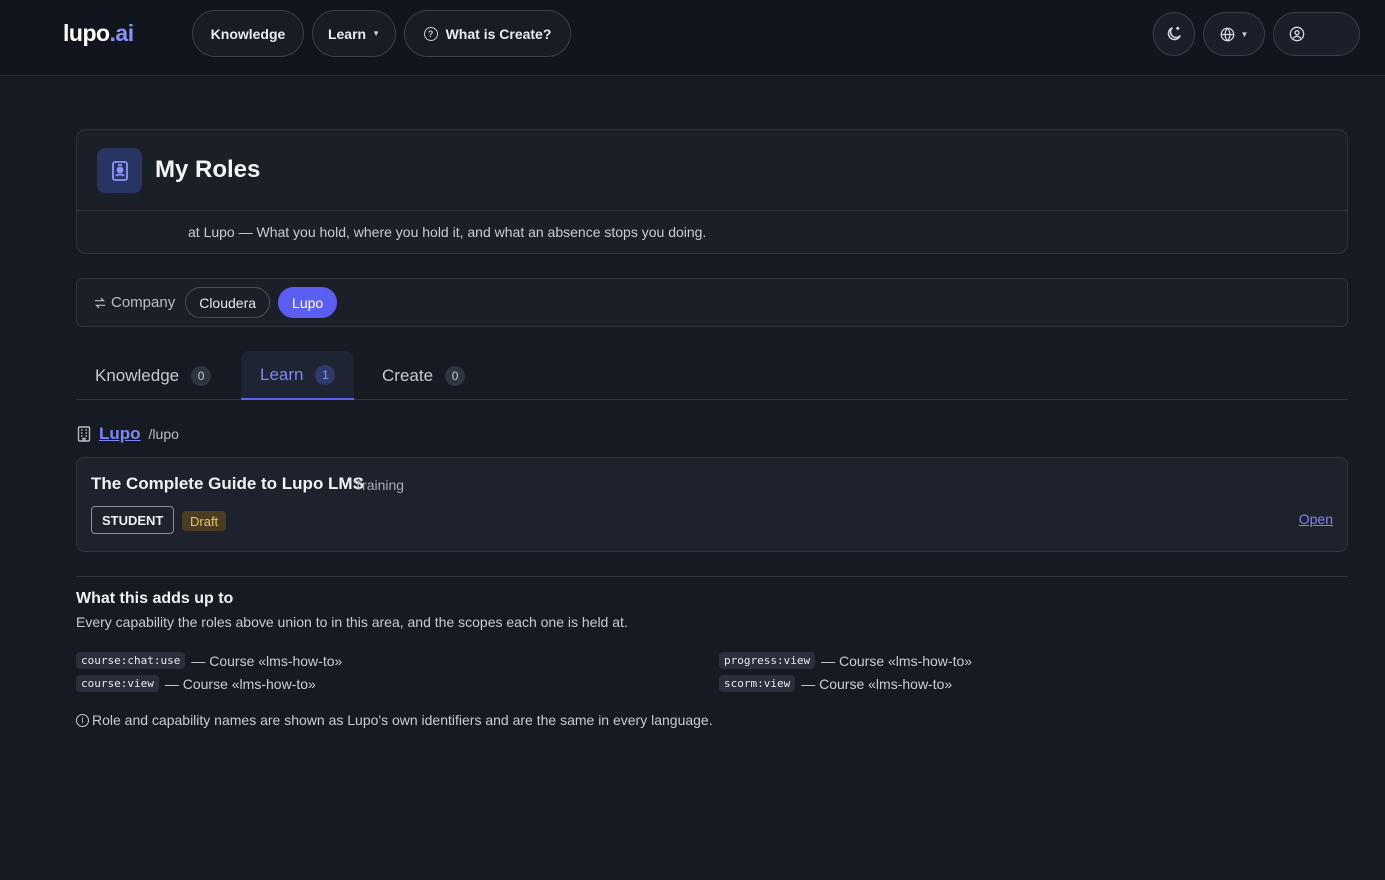 The height and width of the screenshot is (880, 1385). I want to click on tab-knowledge: Knowledge 0, so click(153, 375).